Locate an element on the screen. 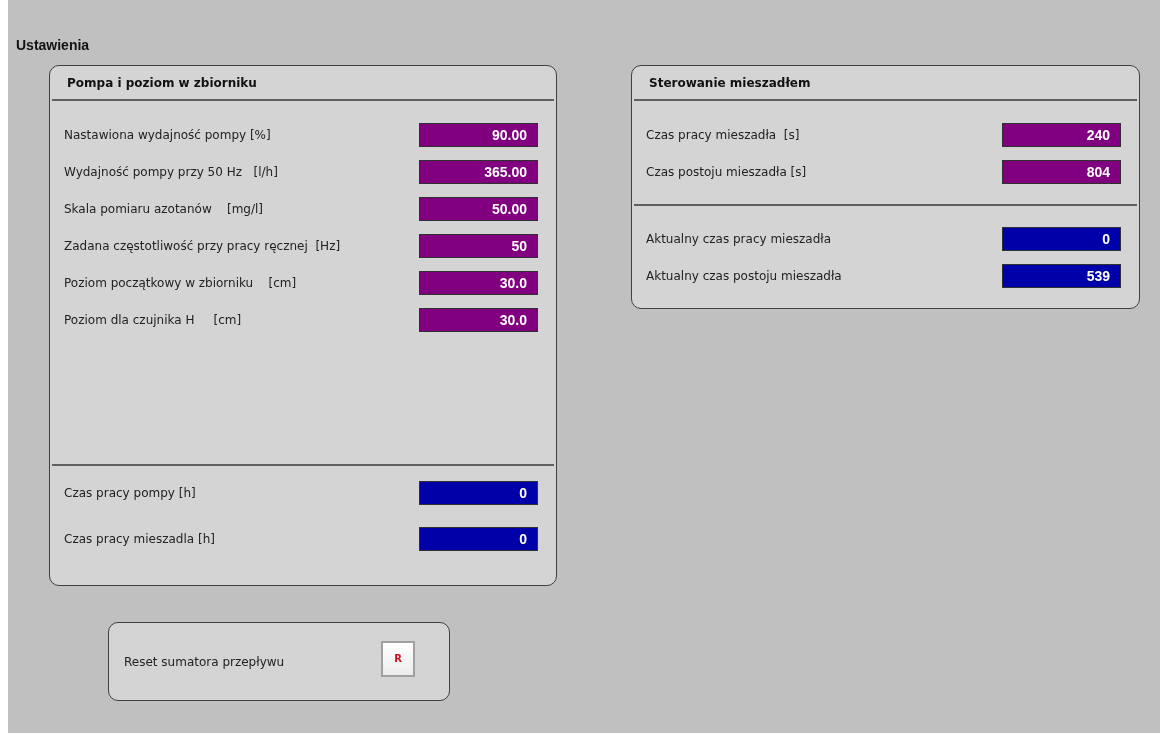 Image resolution: width=1160 pixels, height=733 pixels. field-label: Poziom dla czujnika H [cm] is located at coordinates (153, 320).